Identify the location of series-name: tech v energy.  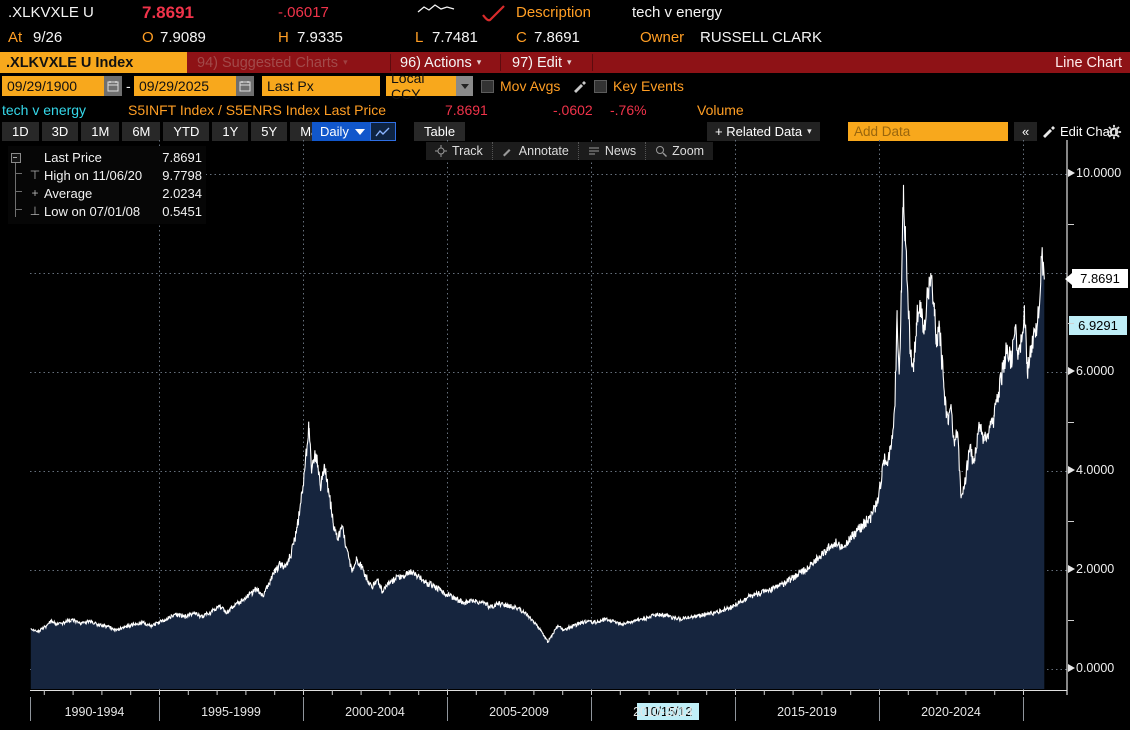
(44, 110).